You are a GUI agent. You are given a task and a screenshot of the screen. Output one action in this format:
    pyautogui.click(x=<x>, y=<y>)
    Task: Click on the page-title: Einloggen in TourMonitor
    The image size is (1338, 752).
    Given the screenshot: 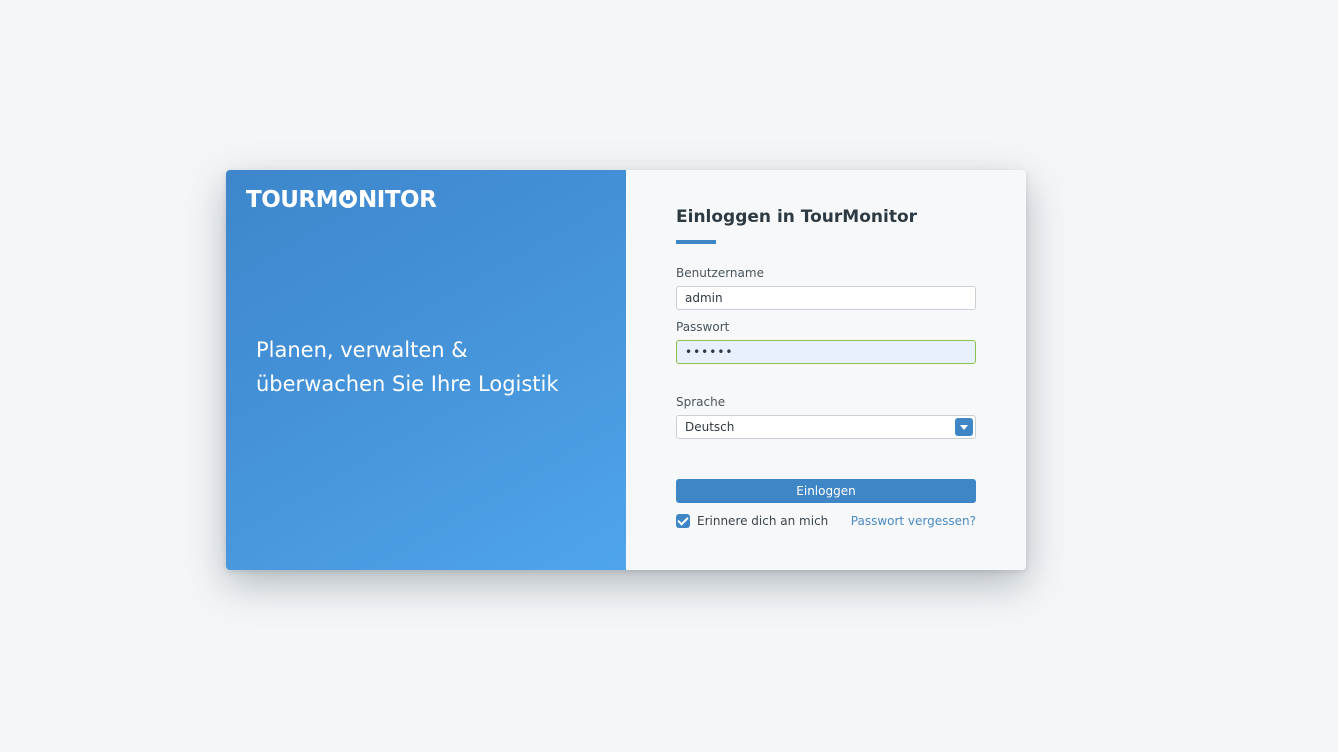 What is the action you would take?
    pyautogui.click(x=797, y=217)
    